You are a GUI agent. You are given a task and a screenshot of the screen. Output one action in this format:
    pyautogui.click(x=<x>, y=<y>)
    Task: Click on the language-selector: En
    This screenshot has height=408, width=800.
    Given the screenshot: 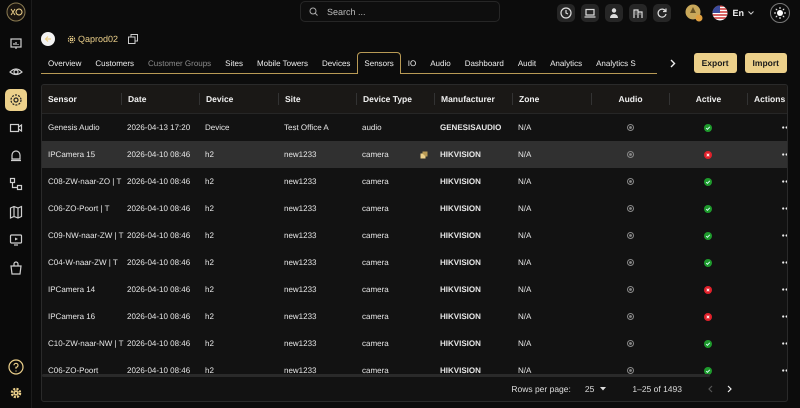 What is the action you would take?
    pyautogui.click(x=738, y=13)
    